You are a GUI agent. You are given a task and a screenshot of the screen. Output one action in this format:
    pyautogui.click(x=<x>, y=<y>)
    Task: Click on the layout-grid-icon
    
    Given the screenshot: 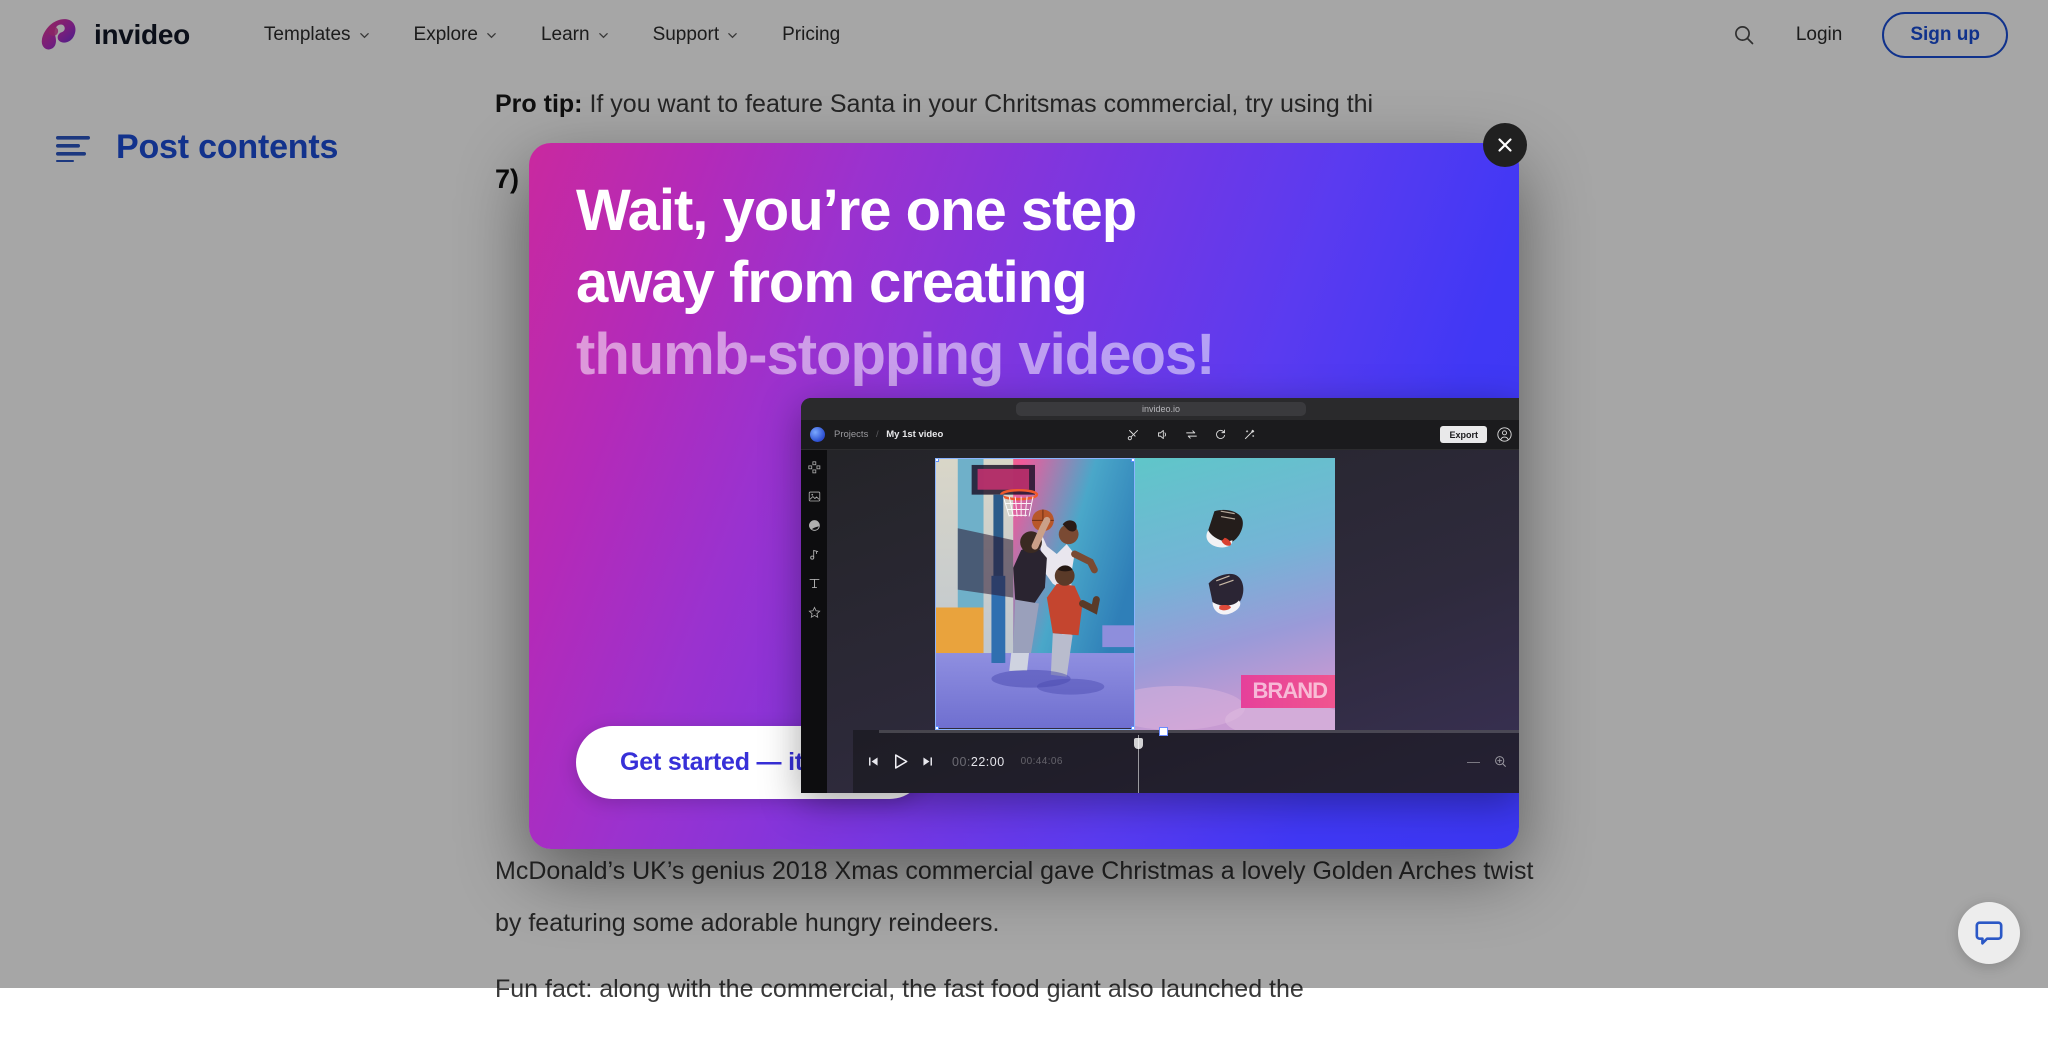 What is the action you would take?
    pyautogui.click(x=814, y=467)
    